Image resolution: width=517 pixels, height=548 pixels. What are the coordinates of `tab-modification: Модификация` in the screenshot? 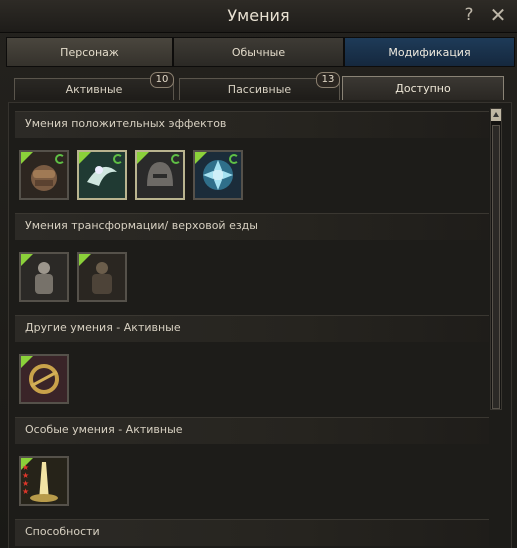 It's located at (429, 52).